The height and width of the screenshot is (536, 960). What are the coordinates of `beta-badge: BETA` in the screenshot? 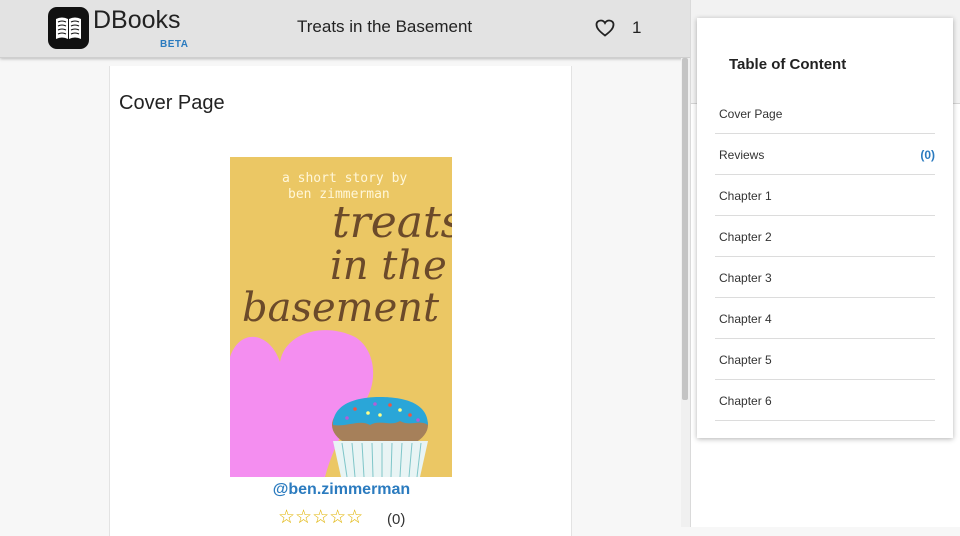 It's located at (174, 44).